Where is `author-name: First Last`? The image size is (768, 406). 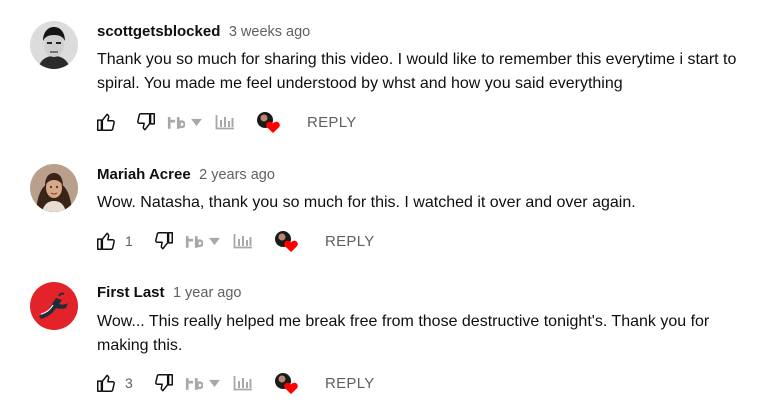 author-name: First Last is located at coordinates (131, 292).